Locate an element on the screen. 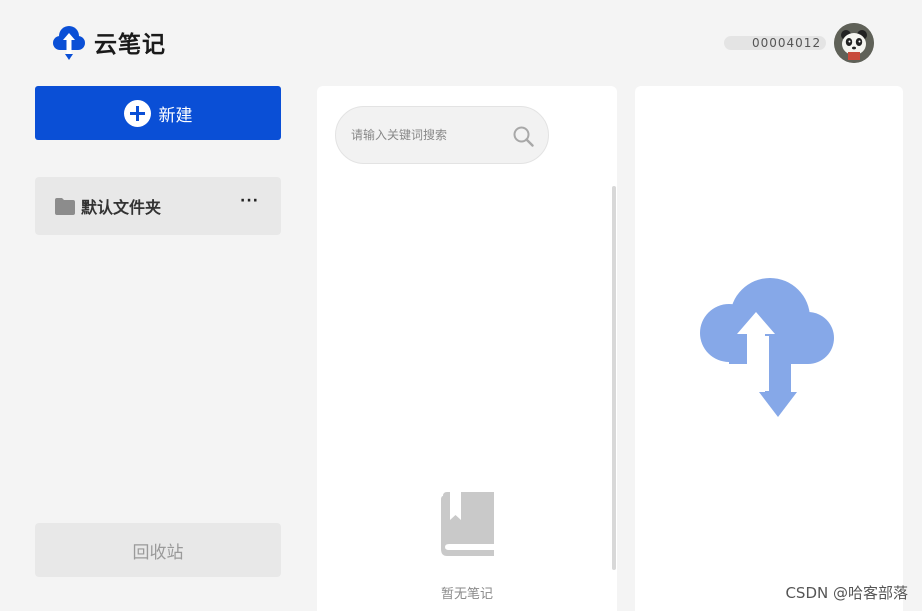  folder-item-default: 默认文件夹 ··· is located at coordinates (158, 206).